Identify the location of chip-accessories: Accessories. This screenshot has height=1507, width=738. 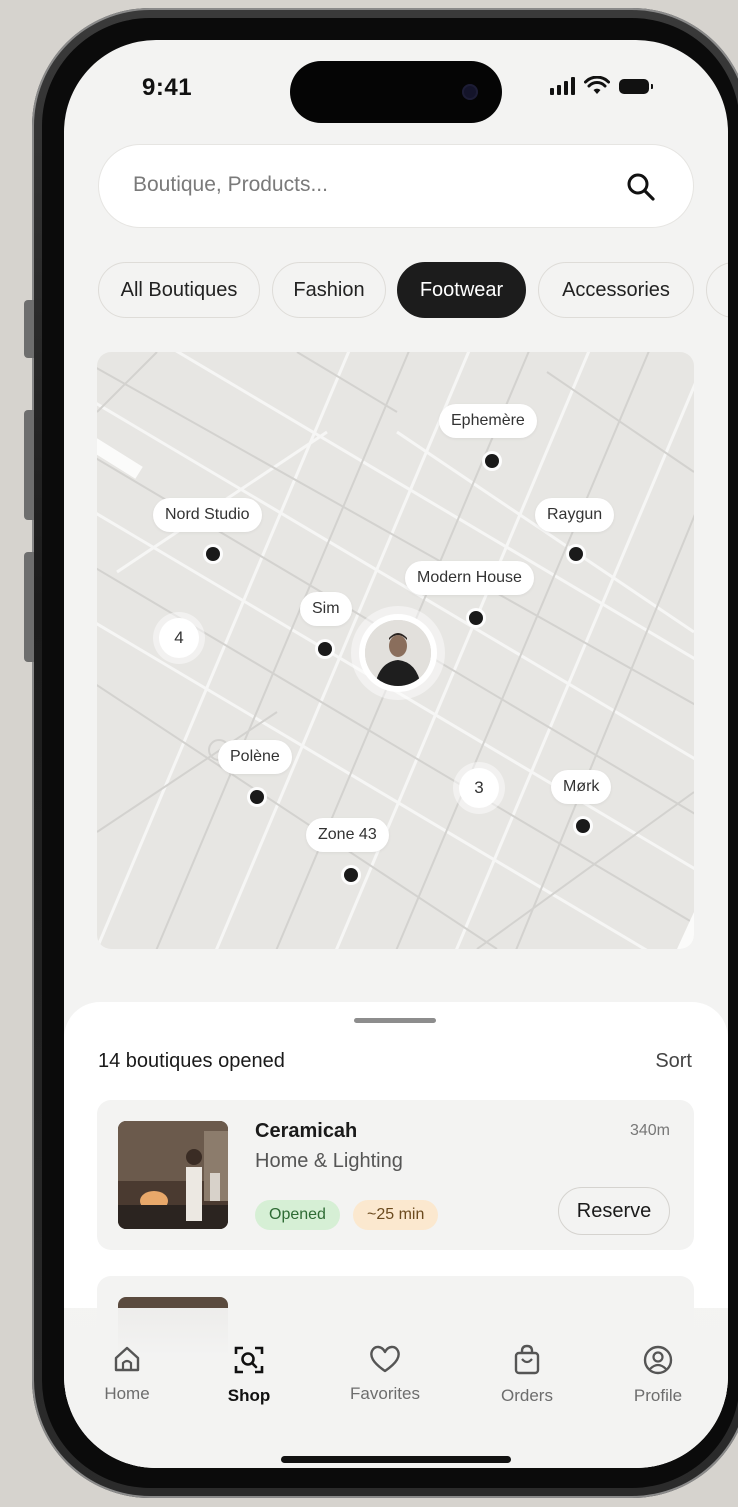
(616, 290).